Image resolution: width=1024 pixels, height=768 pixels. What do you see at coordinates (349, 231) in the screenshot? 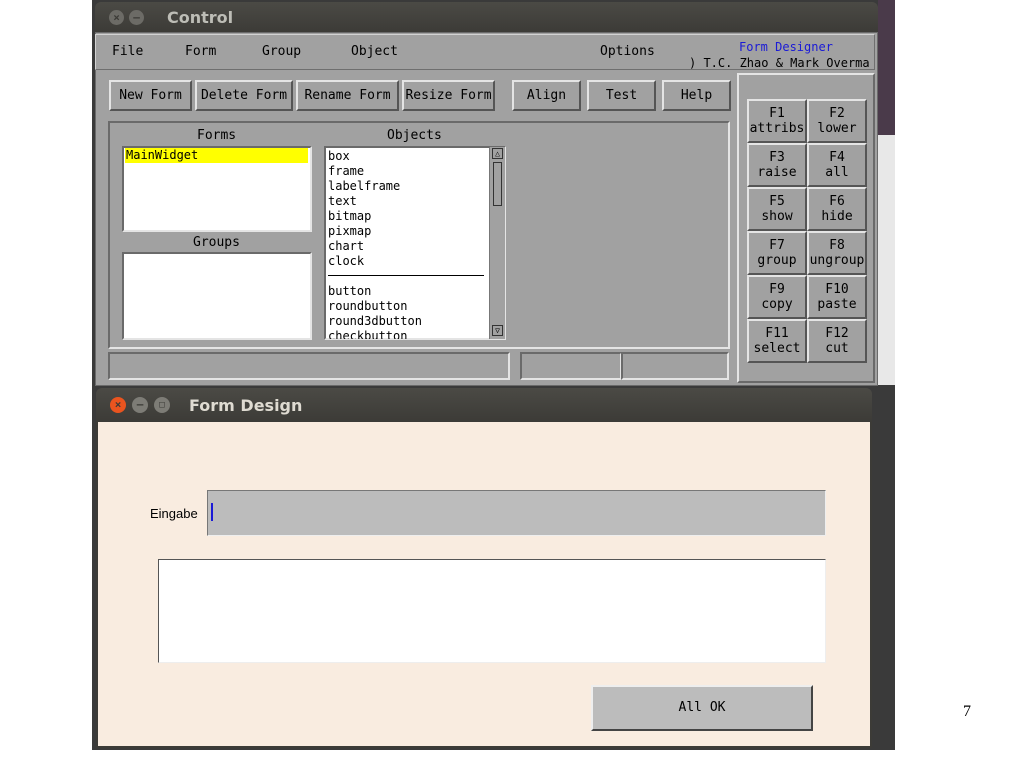
I see `object-item-pixmap: pixmap` at bounding box center [349, 231].